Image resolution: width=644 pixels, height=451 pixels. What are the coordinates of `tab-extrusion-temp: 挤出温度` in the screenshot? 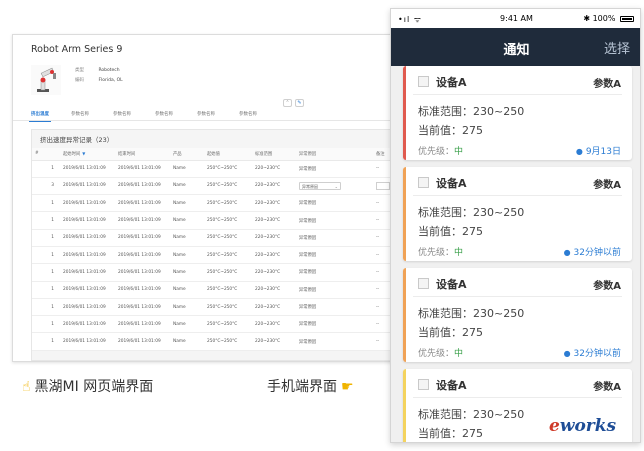 It's located at (40, 116).